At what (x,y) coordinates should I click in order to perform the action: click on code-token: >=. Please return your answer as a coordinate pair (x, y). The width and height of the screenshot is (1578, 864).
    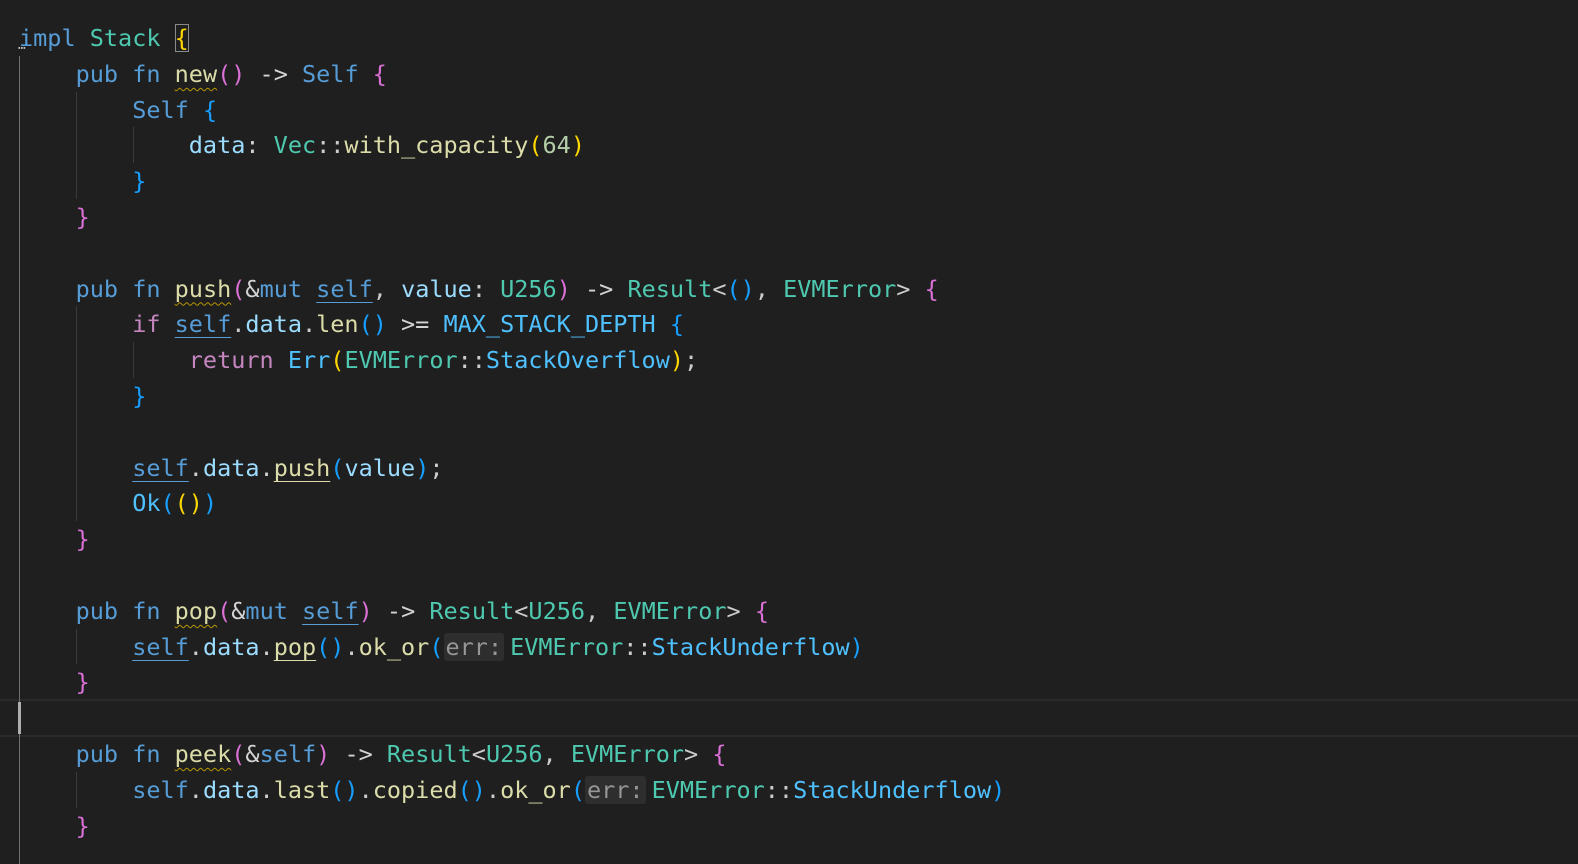
    Looking at the image, I should click on (415, 324).